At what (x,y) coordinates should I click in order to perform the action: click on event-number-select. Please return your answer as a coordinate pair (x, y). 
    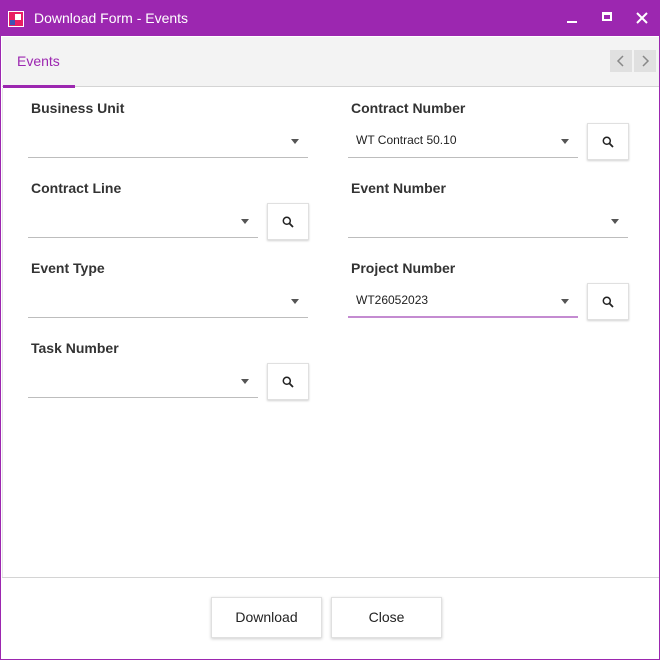
    Looking at the image, I should click on (488, 221).